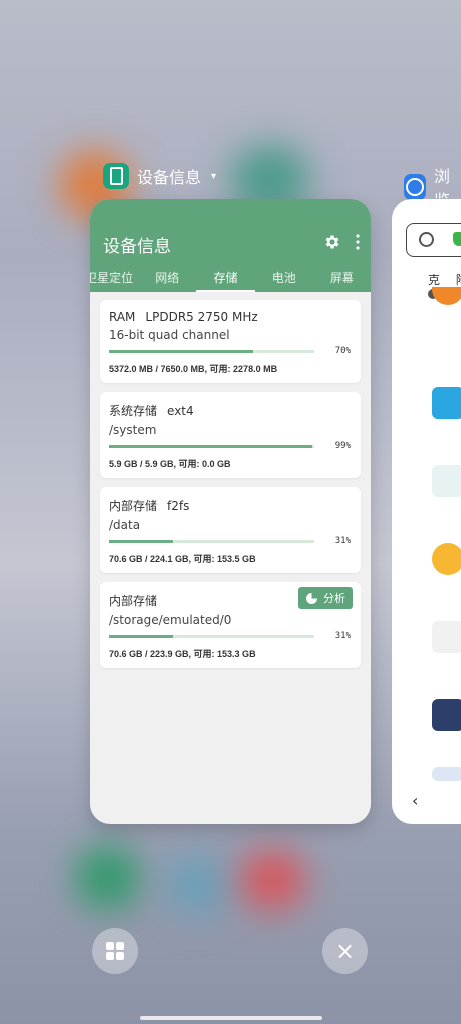  What do you see at coordinates (182, 559) in the screenshot?
I see `usage-stats: 70.6 GB / 224.1 GB, 可用: 153.5 GB` at bounding box center [182, 559].